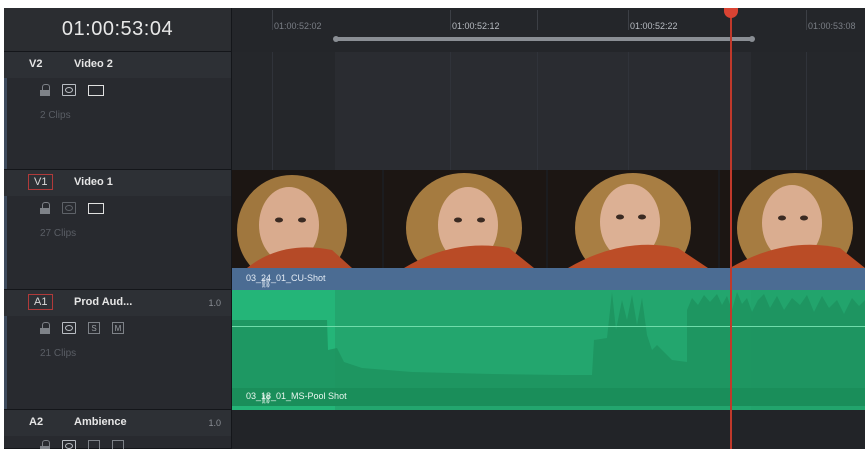 The width and height of the screenshot is (865, 449). Describe the element at coordinates (214, 423) in the screenshot. I see `track-level-a2: 1.0` at that location.